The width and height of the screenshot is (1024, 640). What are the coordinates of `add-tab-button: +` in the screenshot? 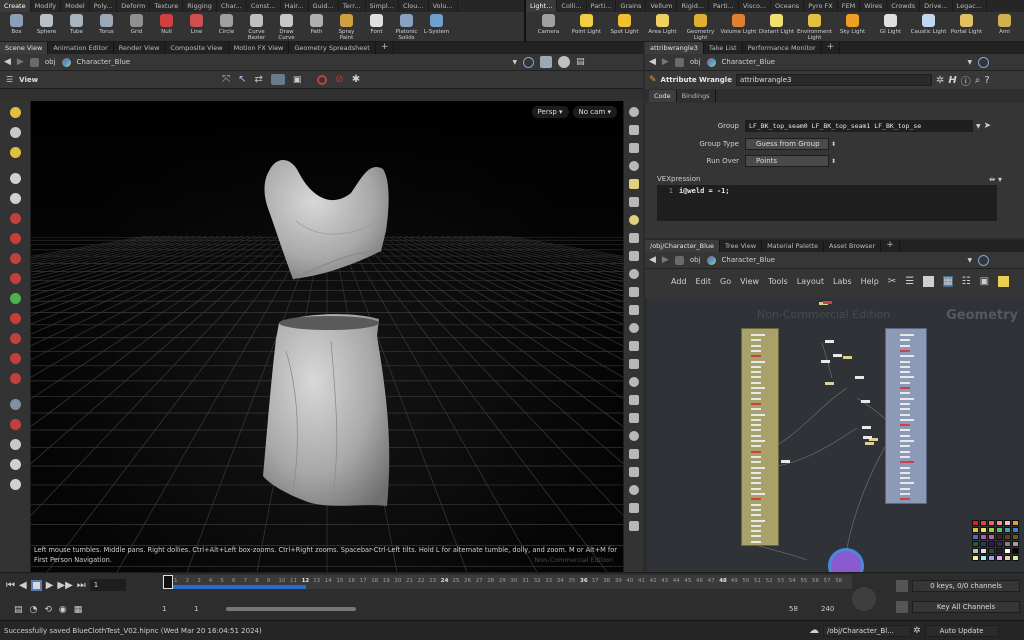 It's located at (831, 48).